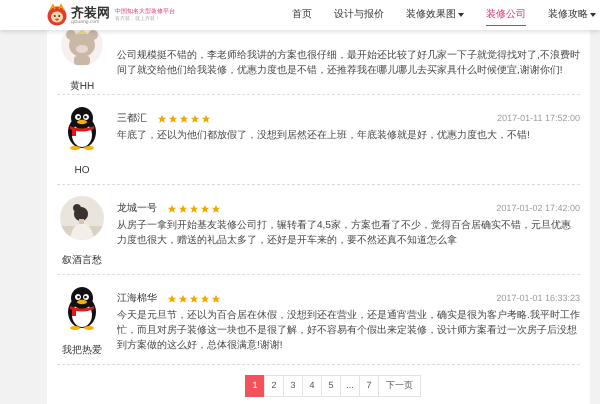 The image size is (600, 404). What do you see at coordinates (538, 298) in the screenshot?
I see `review-date: 2017-01-01 16:33:23` at bounding box center [538, 298].